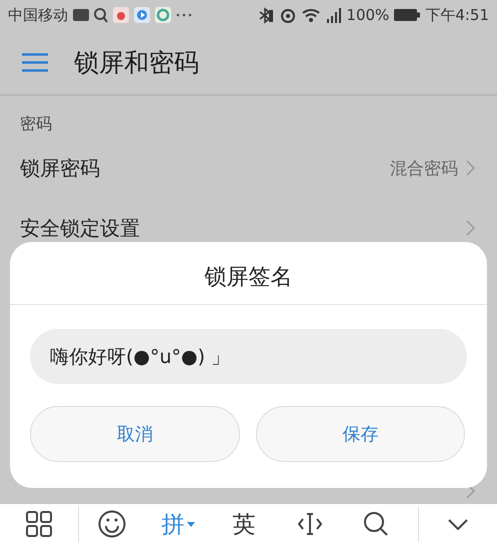 This screenshot has height=544, width=497. I want to click on carrier-name: 中国移动, so click(38, 15).